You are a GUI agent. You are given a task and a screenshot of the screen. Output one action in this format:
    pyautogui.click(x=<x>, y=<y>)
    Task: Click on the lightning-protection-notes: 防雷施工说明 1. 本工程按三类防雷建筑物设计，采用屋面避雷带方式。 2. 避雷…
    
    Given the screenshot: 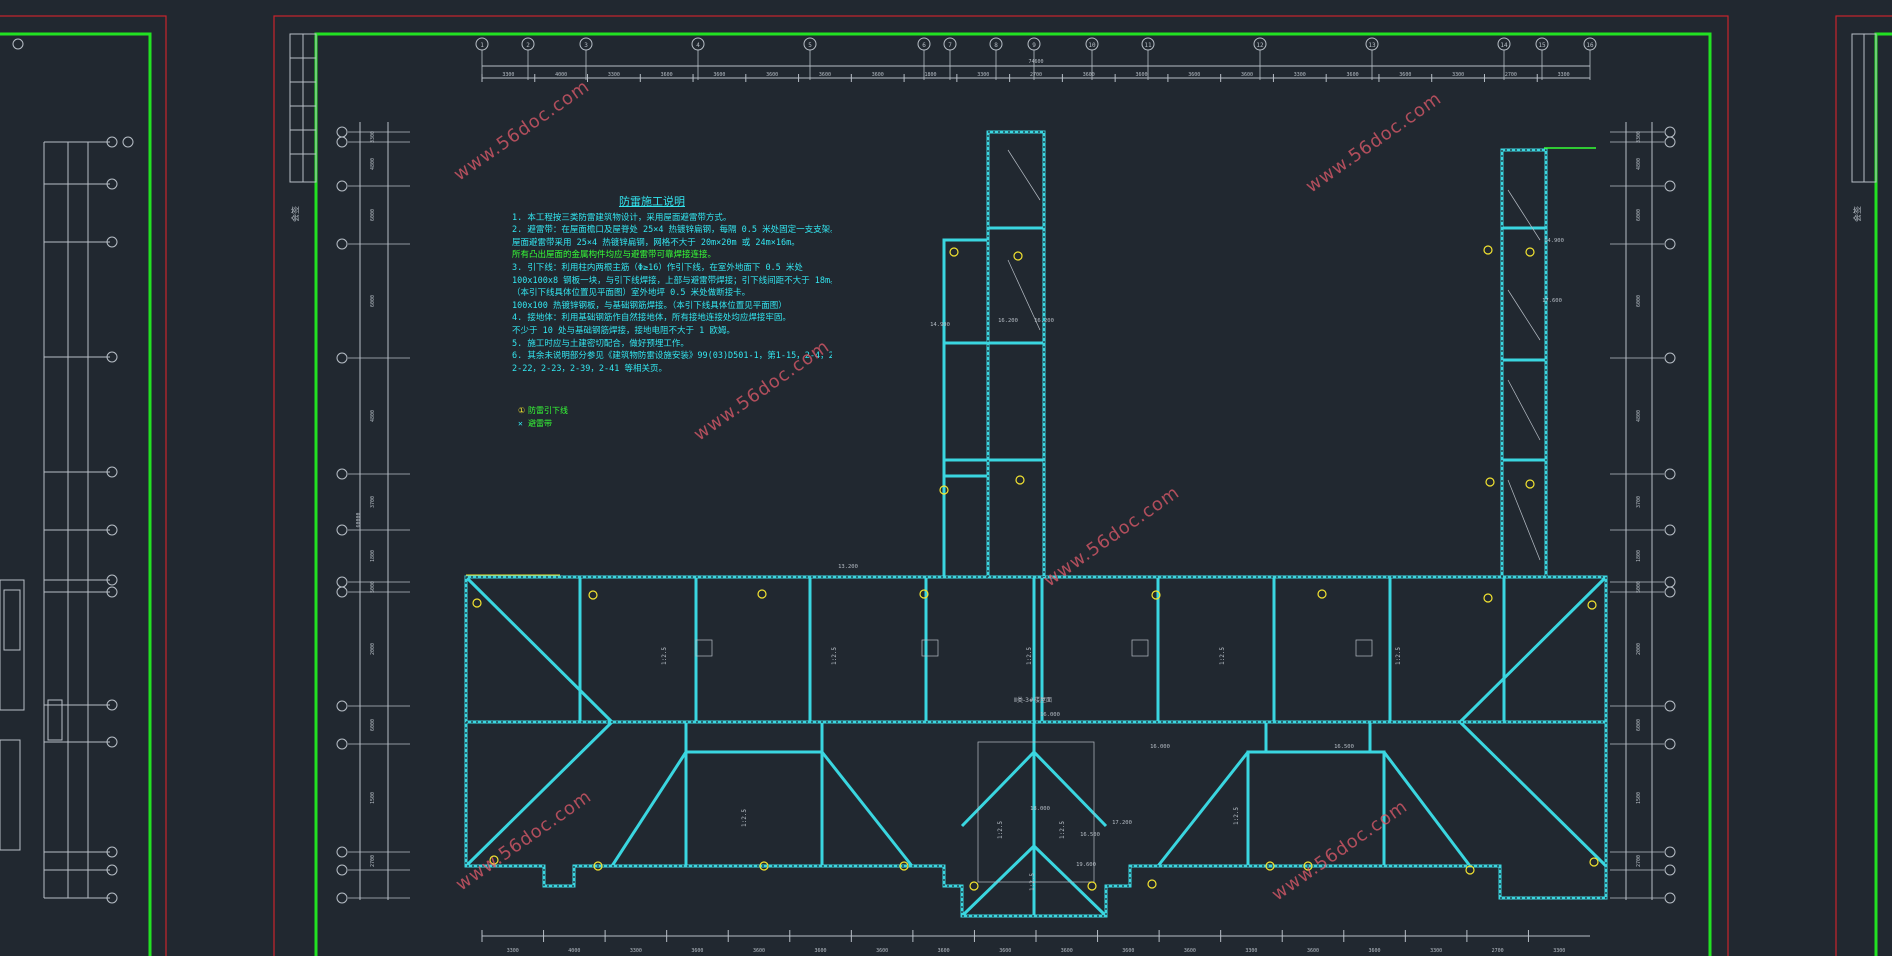 What is the action you would take?
    pyautogui.click(x=672, y=285)
    